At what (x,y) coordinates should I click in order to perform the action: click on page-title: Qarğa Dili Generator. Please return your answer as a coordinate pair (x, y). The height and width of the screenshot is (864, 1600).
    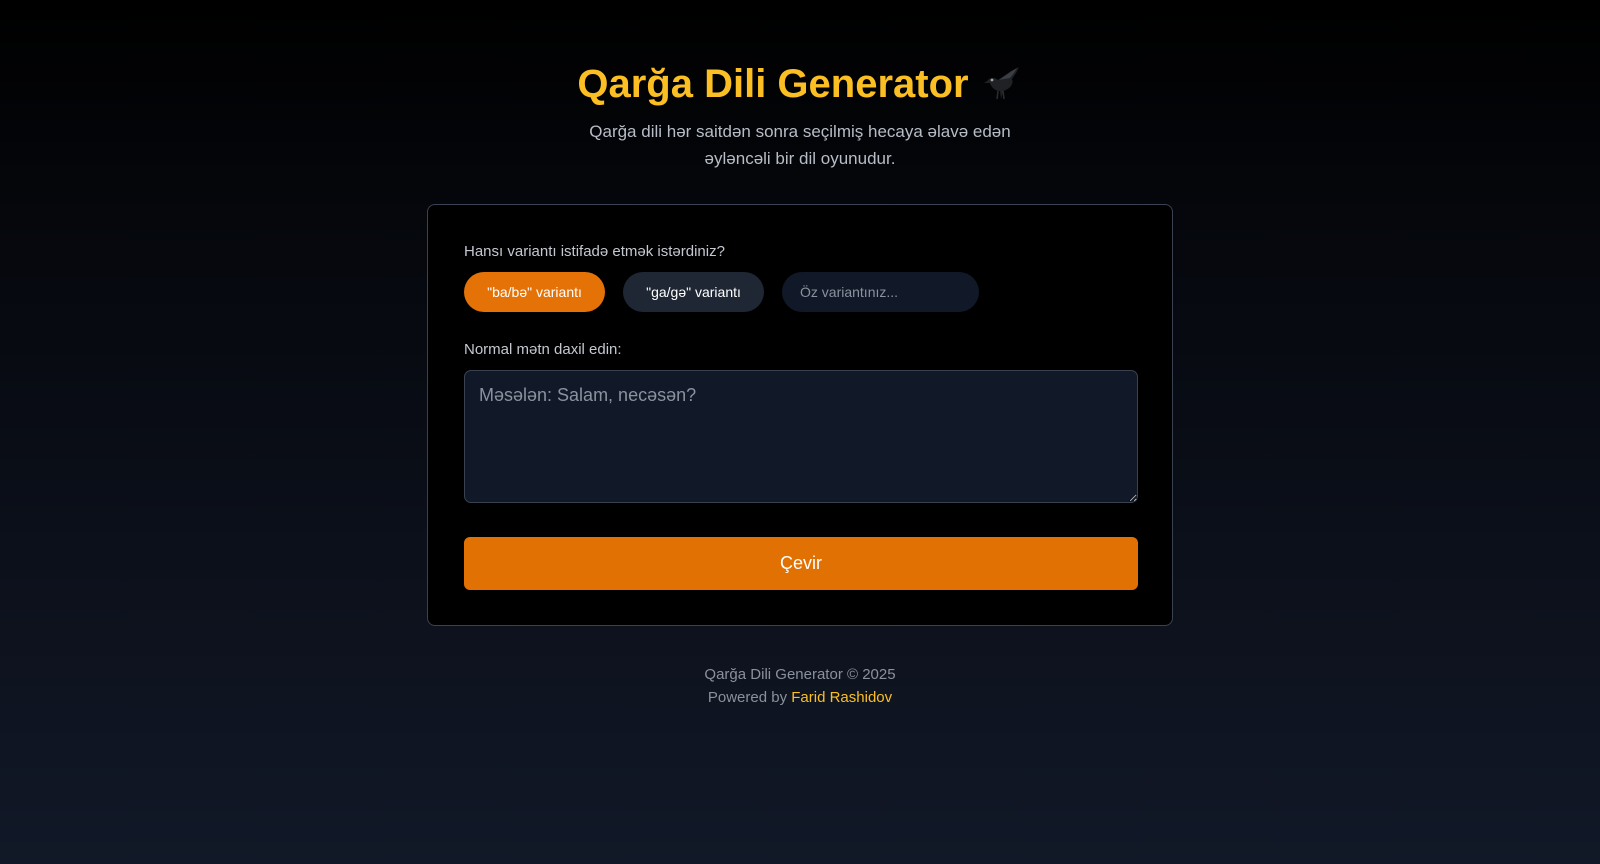
    Looking at the image, I should click on (799, 84).